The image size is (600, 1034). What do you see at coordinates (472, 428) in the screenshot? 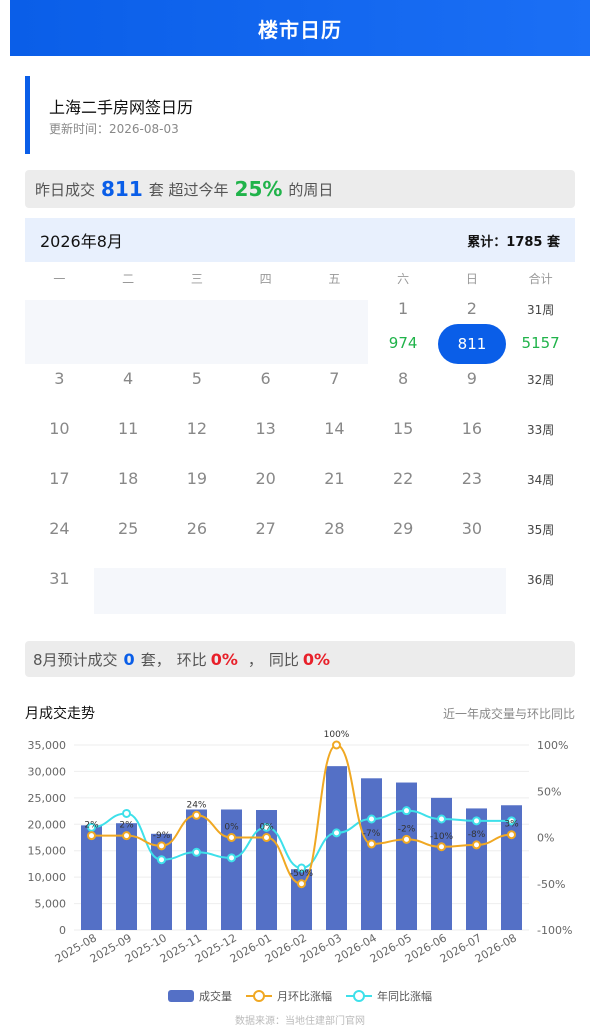
I see `calendar-day: 16` at bounding box center [472, 428].